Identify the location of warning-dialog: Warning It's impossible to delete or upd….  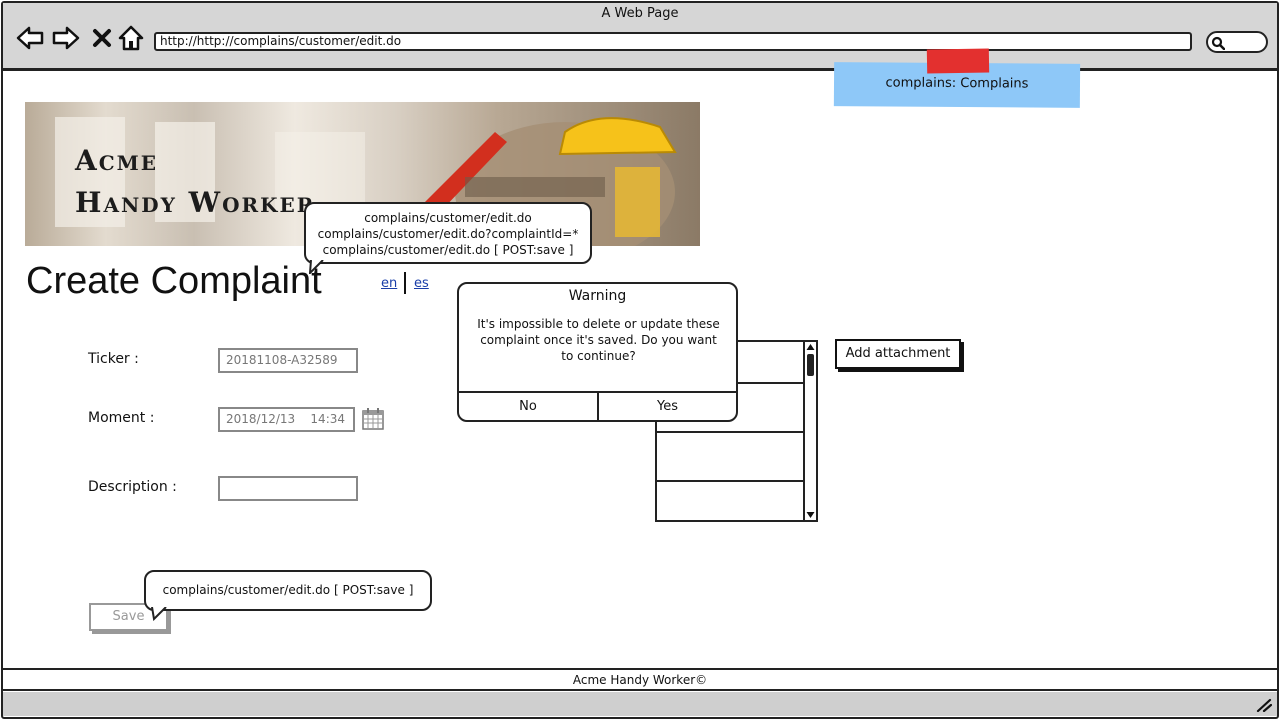
(597, 352).